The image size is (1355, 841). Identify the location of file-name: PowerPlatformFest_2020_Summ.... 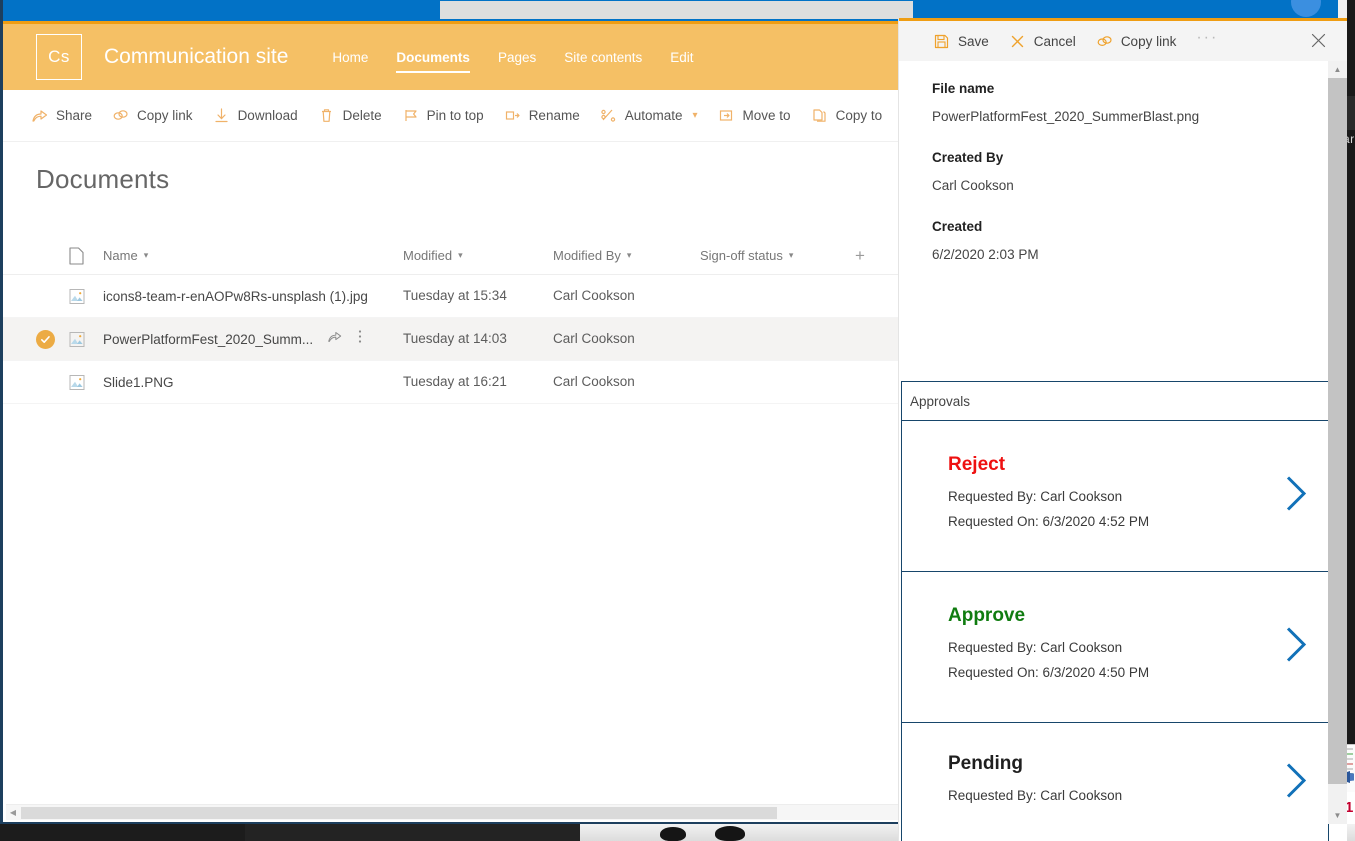
(208, 339).